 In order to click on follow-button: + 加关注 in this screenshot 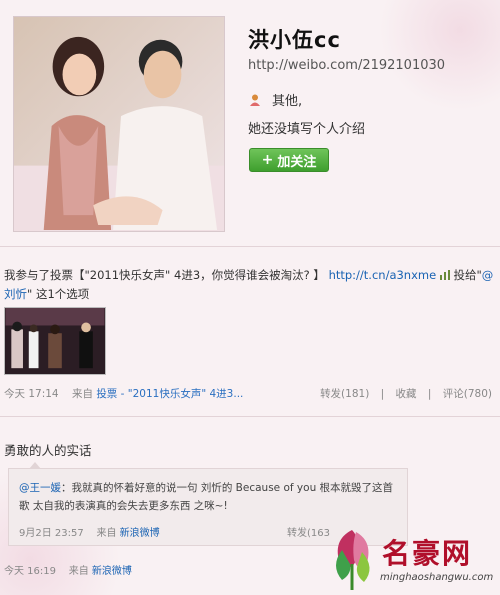, I will do `click(289, 160)`.